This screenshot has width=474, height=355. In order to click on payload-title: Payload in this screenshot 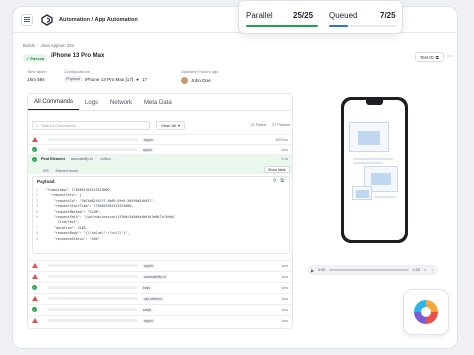, I will do `click(46, 181)`.